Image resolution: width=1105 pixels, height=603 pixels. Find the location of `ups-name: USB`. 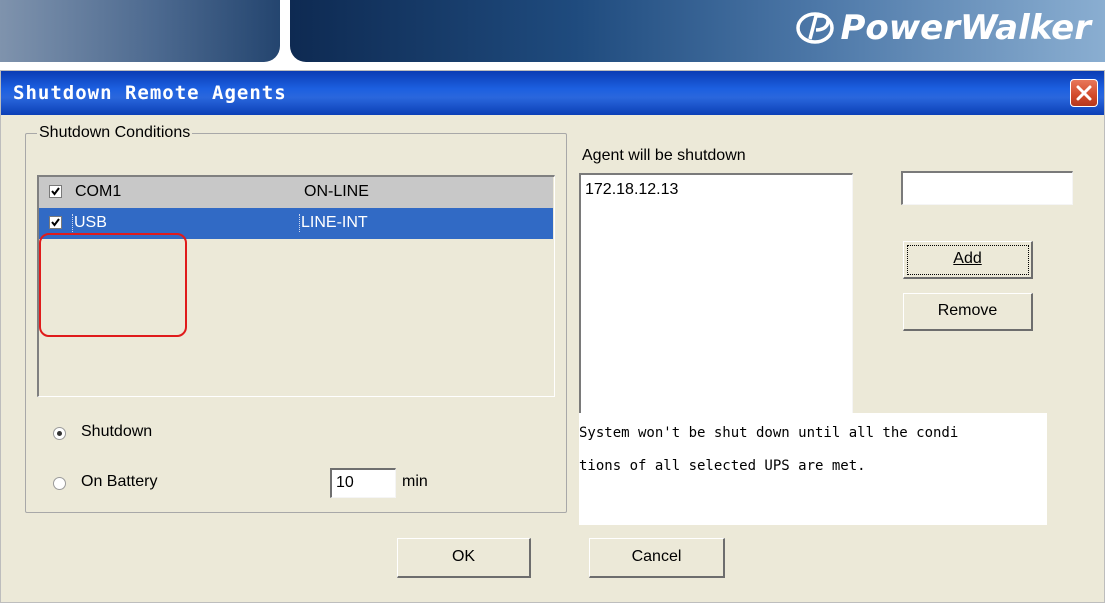

ups-name: USB is located at coordinates (89, 223).